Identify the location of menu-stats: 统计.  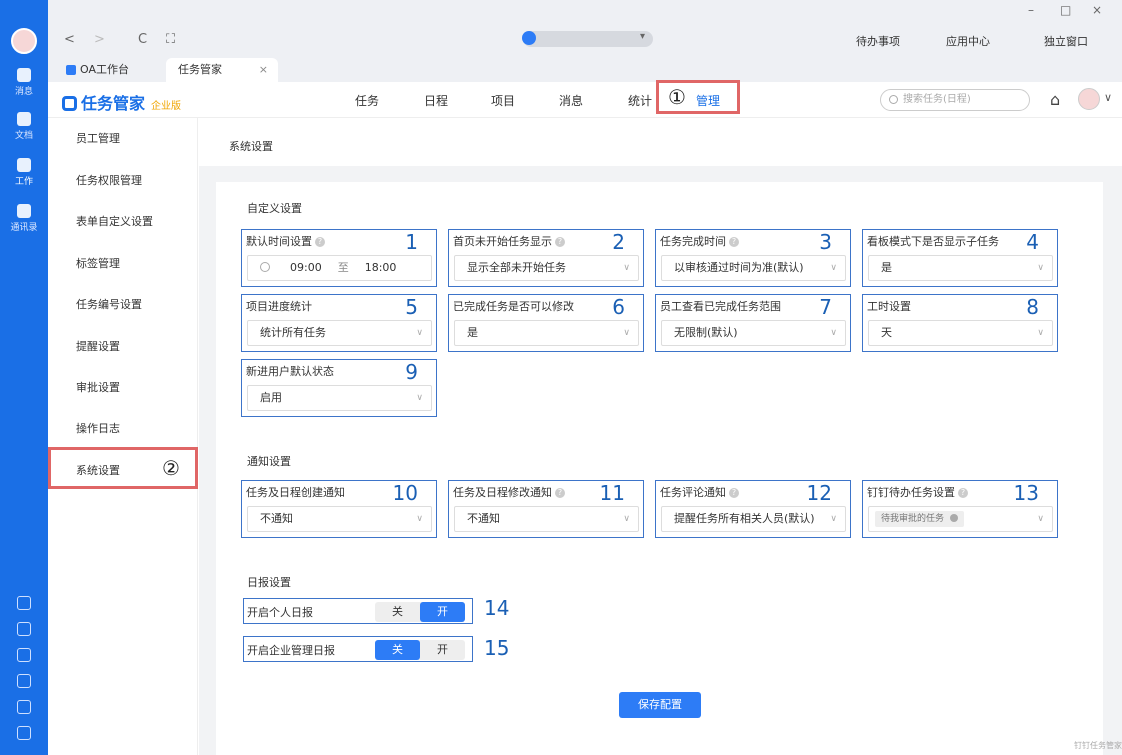
(640, 100).